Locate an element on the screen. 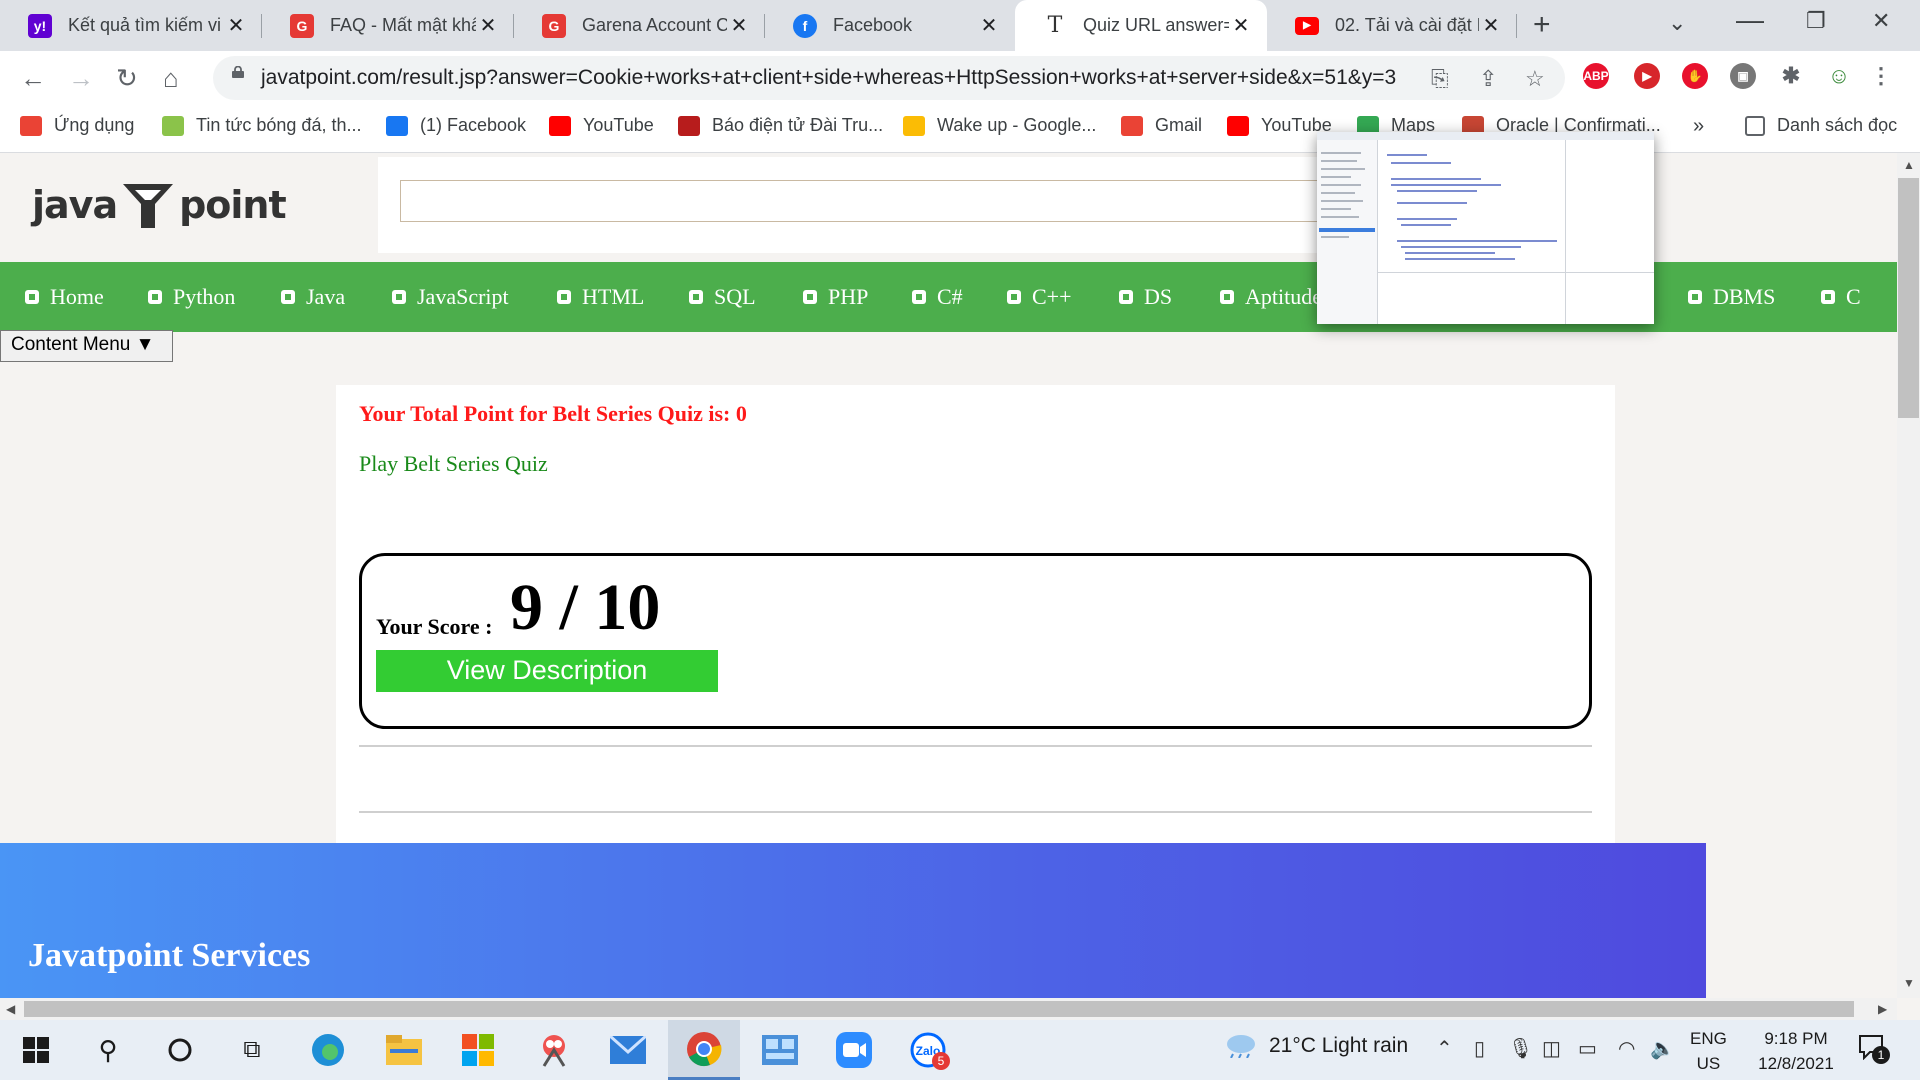 The image size is (1920, 1080). menu-item-label: SQL is located at coordinates (735, 296).